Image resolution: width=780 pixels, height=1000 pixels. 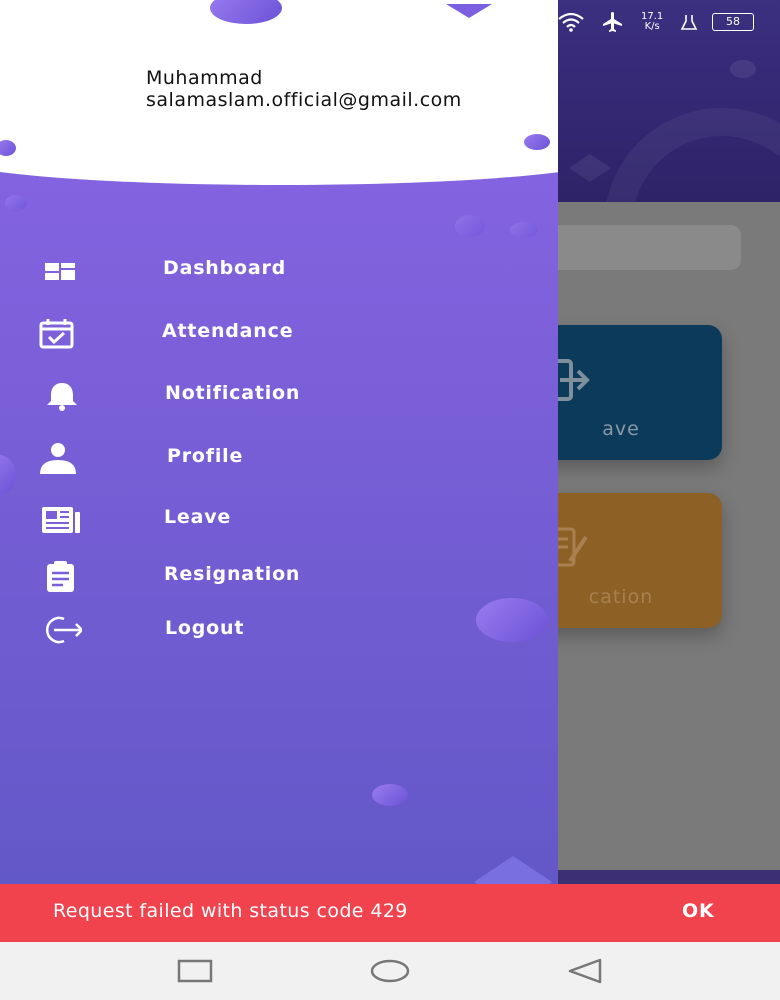 What do you see at coordinates (590, 168) in the screenshot?
I see `diamond-shape` at bounding box center [590, 168].